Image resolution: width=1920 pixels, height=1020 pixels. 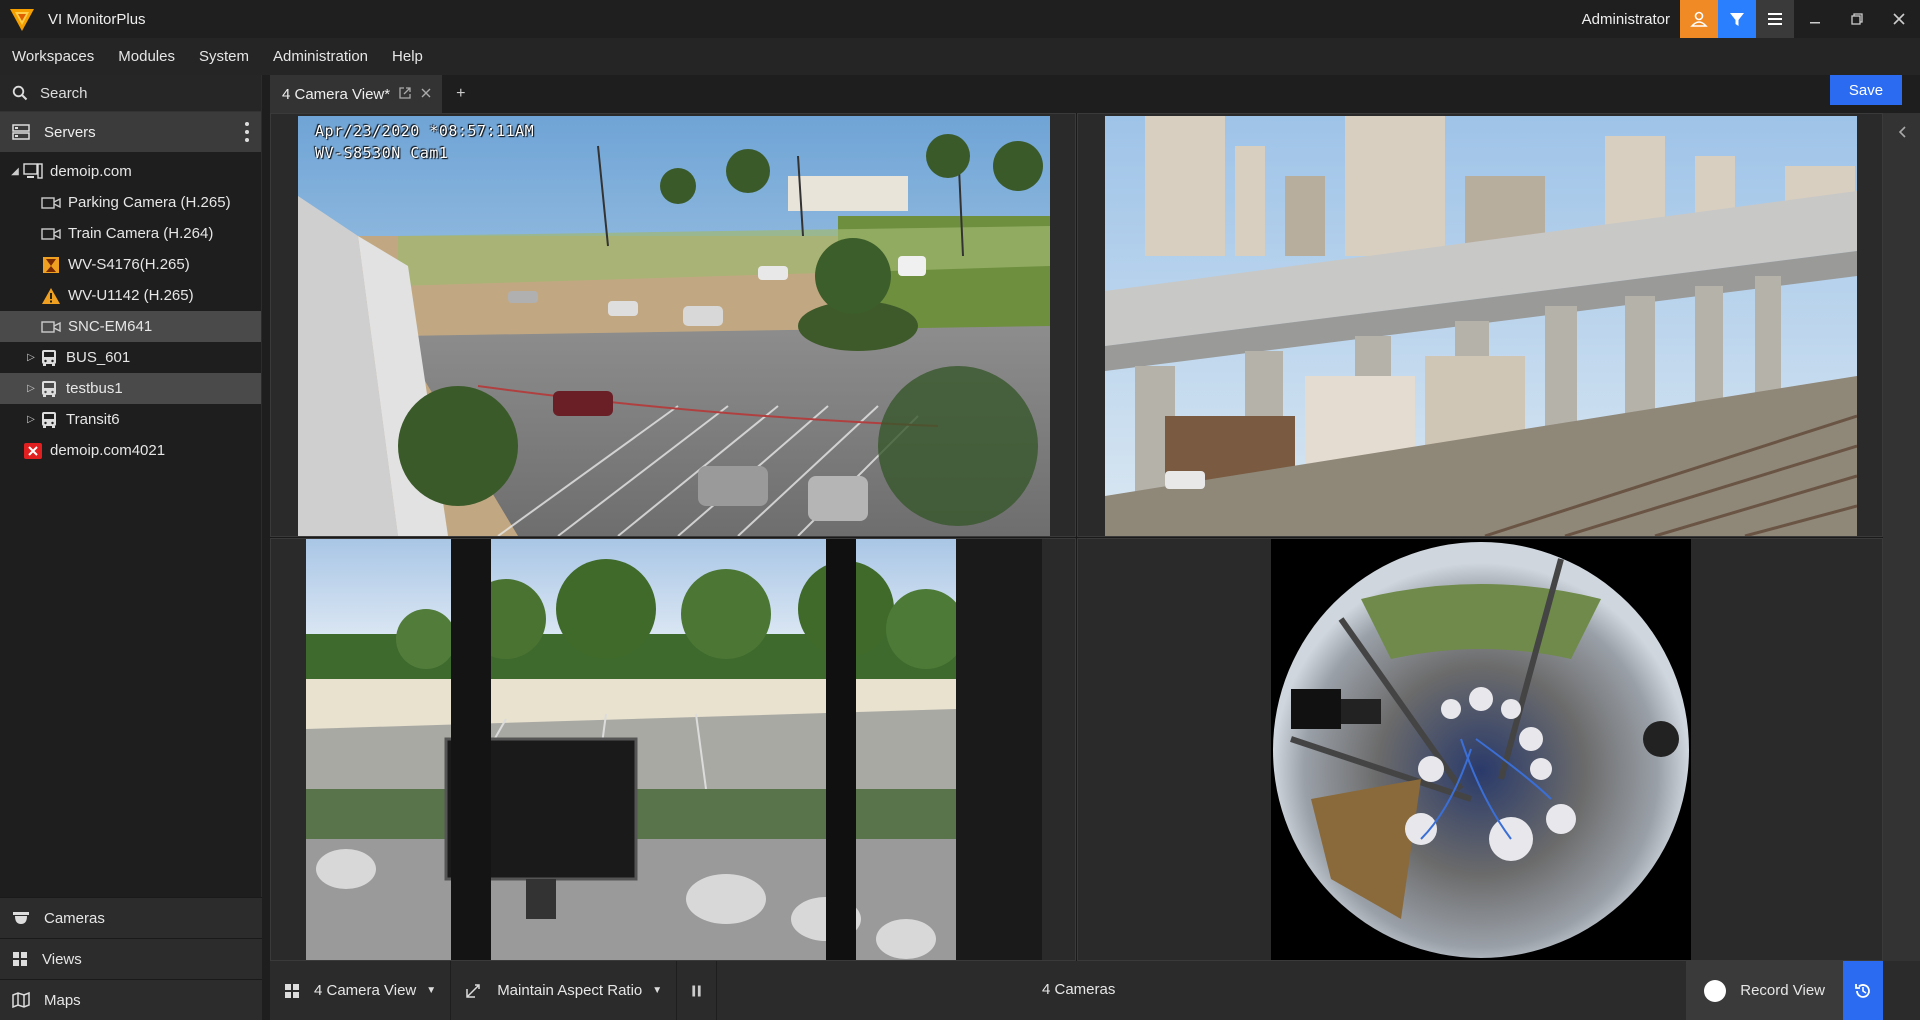 I want to click on app-title: VI MonitorPlus, so click(x=97, y=19).